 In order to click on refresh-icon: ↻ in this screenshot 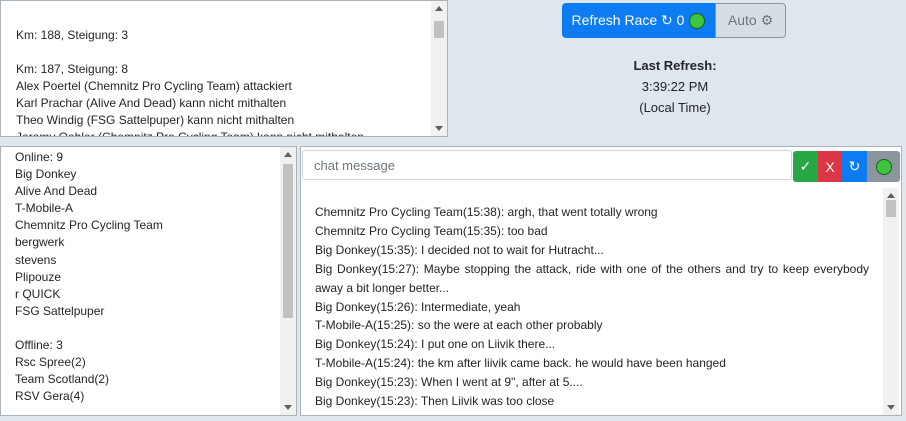, I will do `click(854, 166)`.